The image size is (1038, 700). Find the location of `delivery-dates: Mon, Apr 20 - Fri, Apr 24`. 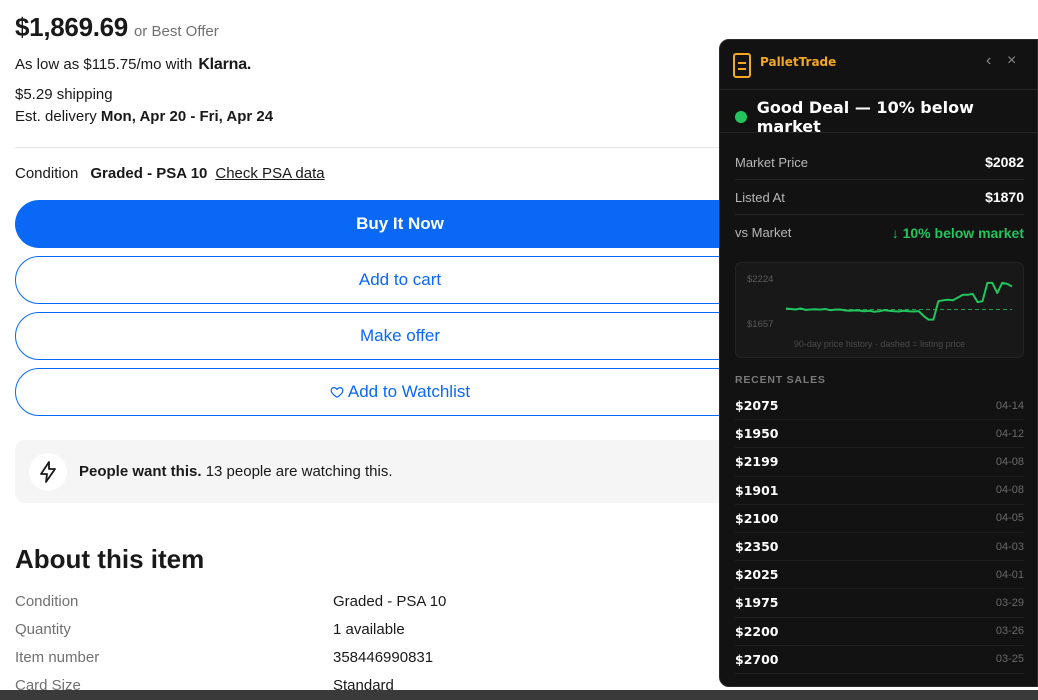

delivery-dates: Mon, Apr 20 - Fri, Apr 24 is located at coordinates (187, 116).